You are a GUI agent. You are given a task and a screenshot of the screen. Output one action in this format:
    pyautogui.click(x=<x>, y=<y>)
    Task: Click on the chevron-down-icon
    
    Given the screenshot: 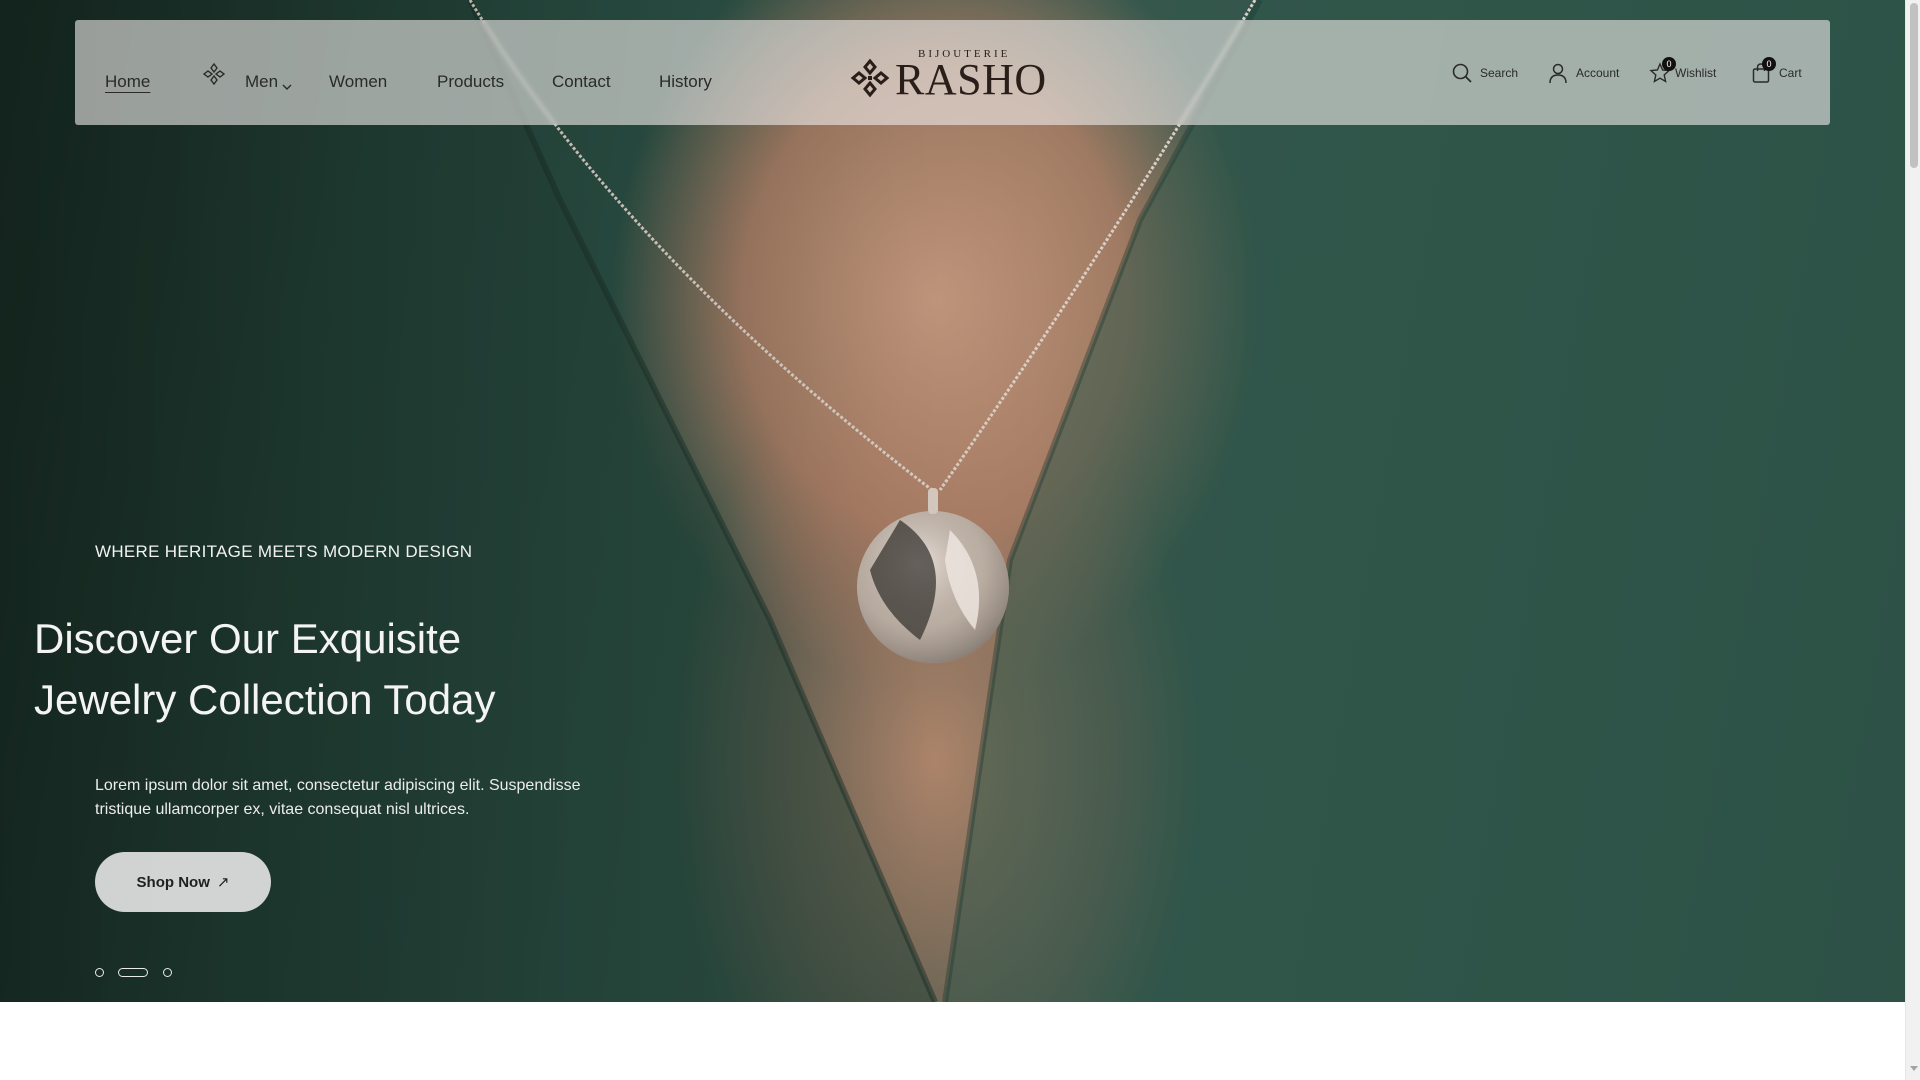 What is the action you would take?
    pyautogui.click(x=287, y=87)
    